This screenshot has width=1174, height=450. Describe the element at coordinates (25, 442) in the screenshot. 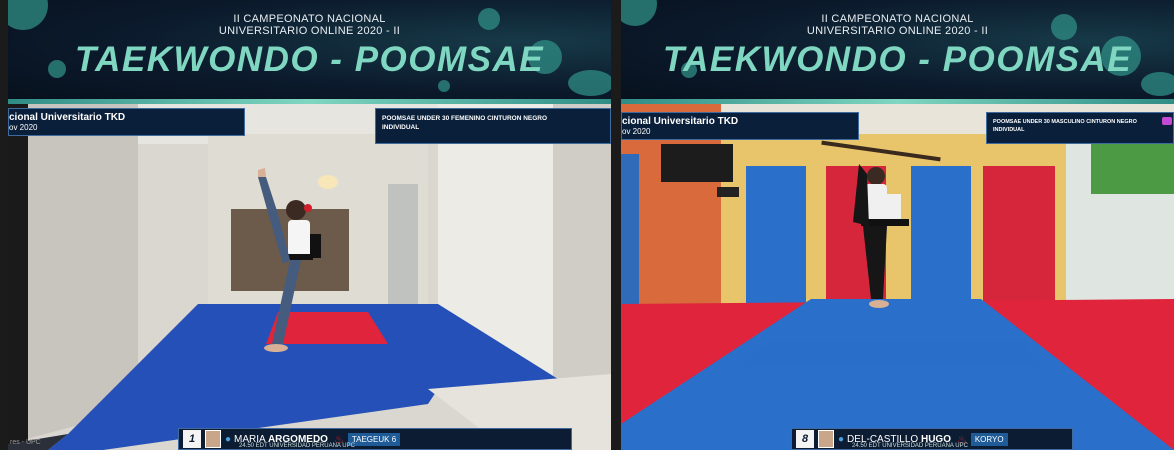

I see `source-edge-text: res - UPC` at that location.